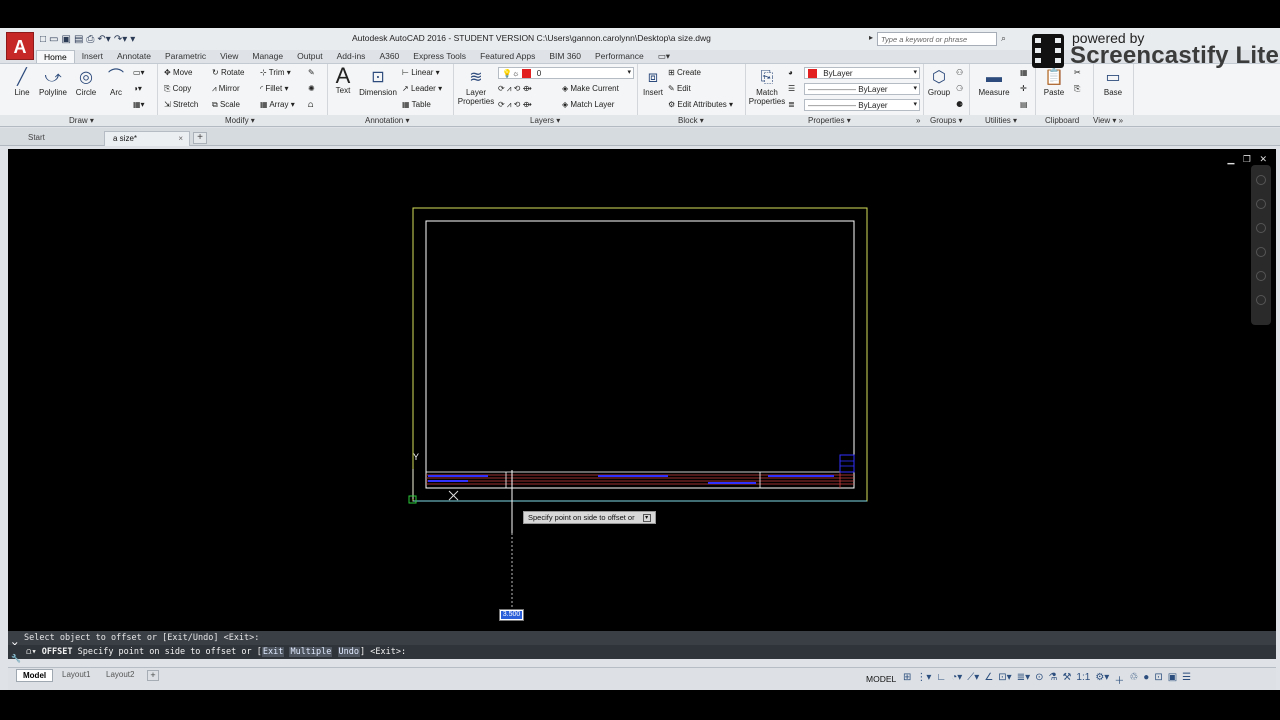 This screenshot has width=1280, height=720. Describe the element at coordinates (1158, 679) in the screenshot. I see `lock-ui-icon: ⊡` at that location.